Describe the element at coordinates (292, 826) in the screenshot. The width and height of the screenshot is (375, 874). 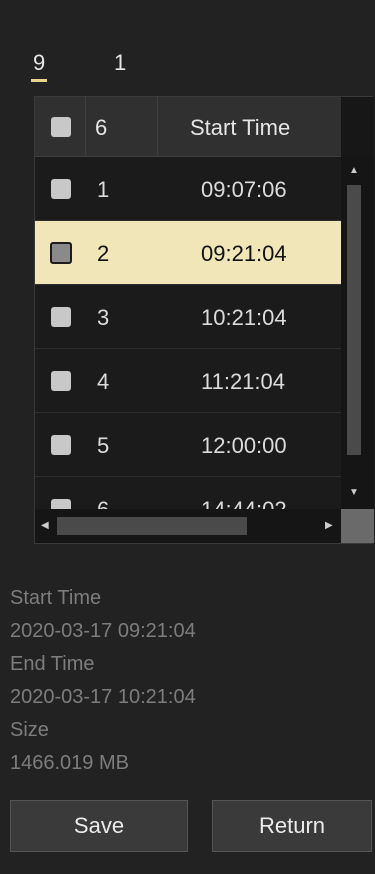
I see `return-button: Return` at that location.